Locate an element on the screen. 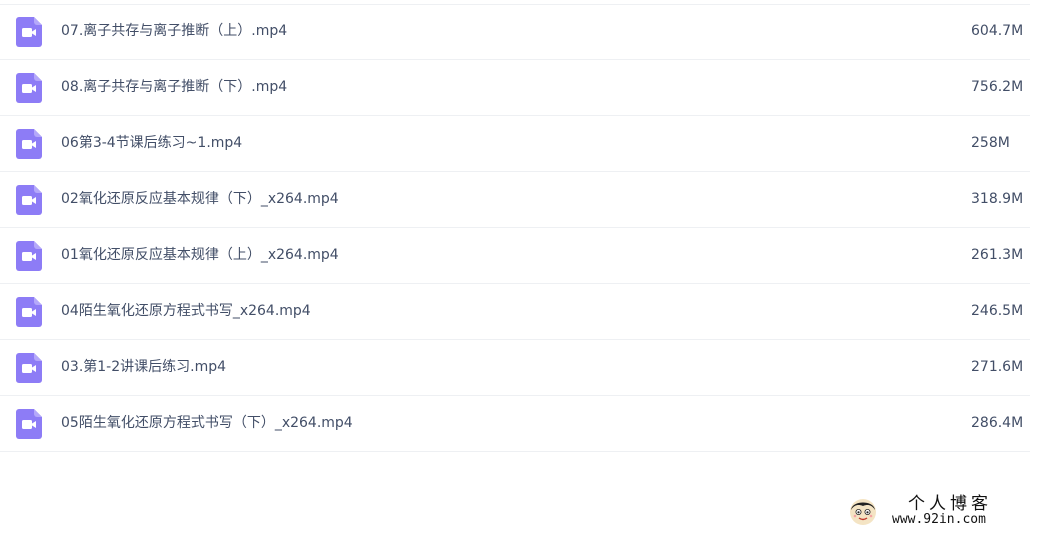 This screenshot has width=1042, height=534. file-size: 246.5M is located at coordinates (997, 311).